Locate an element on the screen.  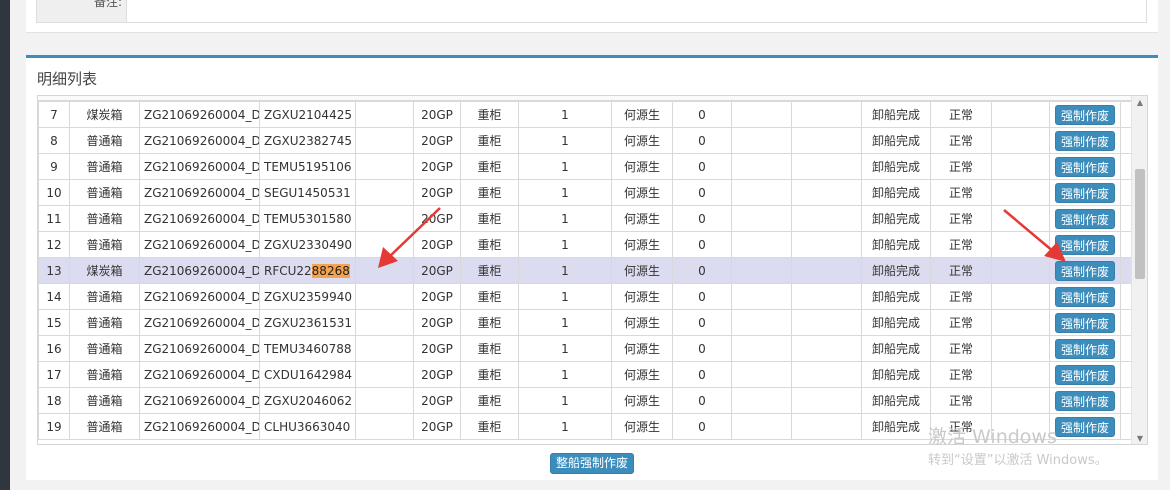
row-number: 12 is located at coordinates (54, 244).